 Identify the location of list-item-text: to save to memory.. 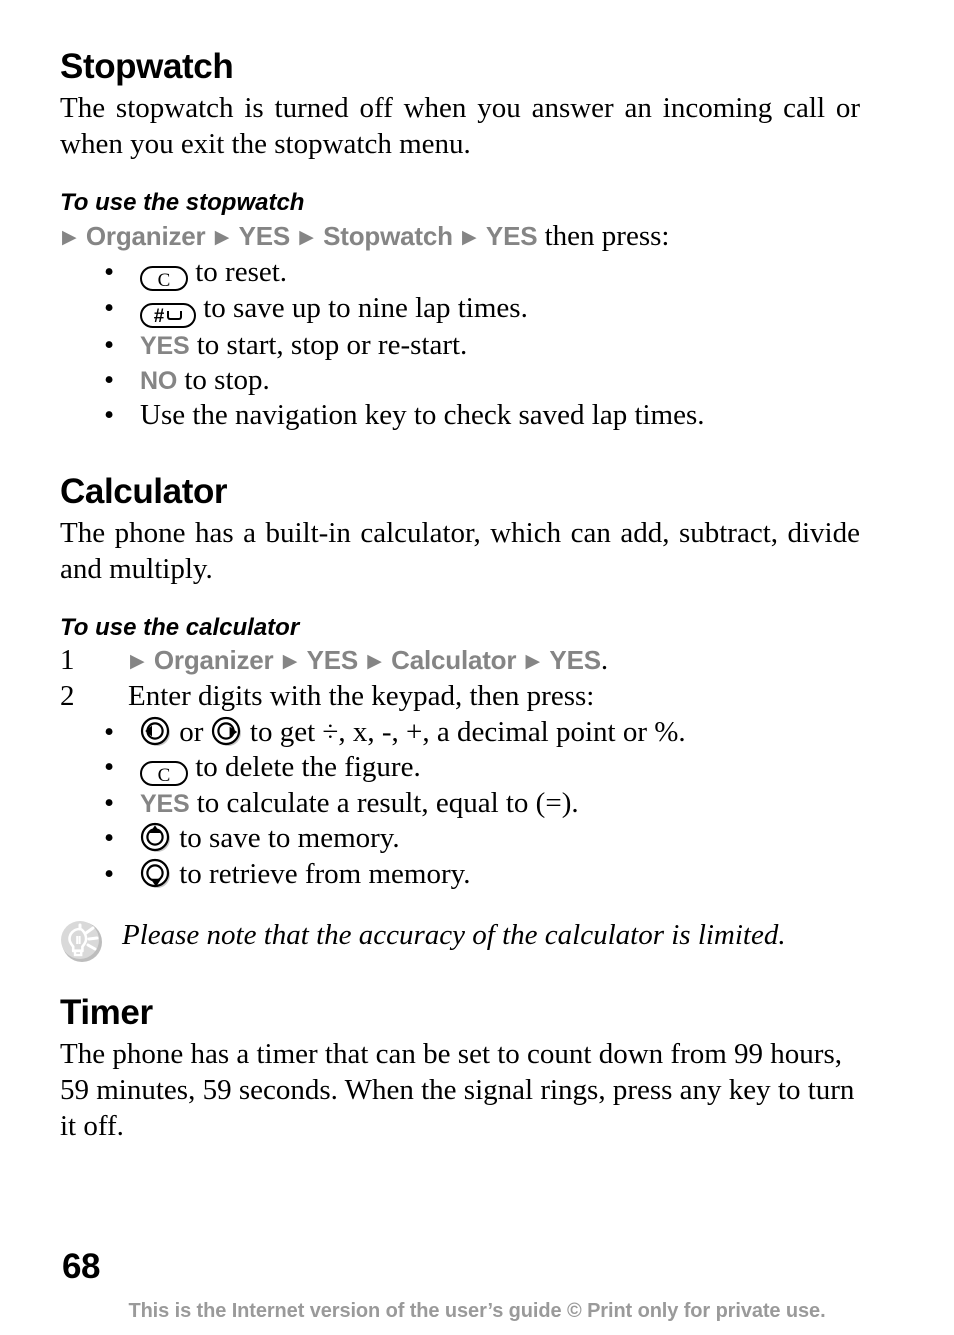
(286, 838).